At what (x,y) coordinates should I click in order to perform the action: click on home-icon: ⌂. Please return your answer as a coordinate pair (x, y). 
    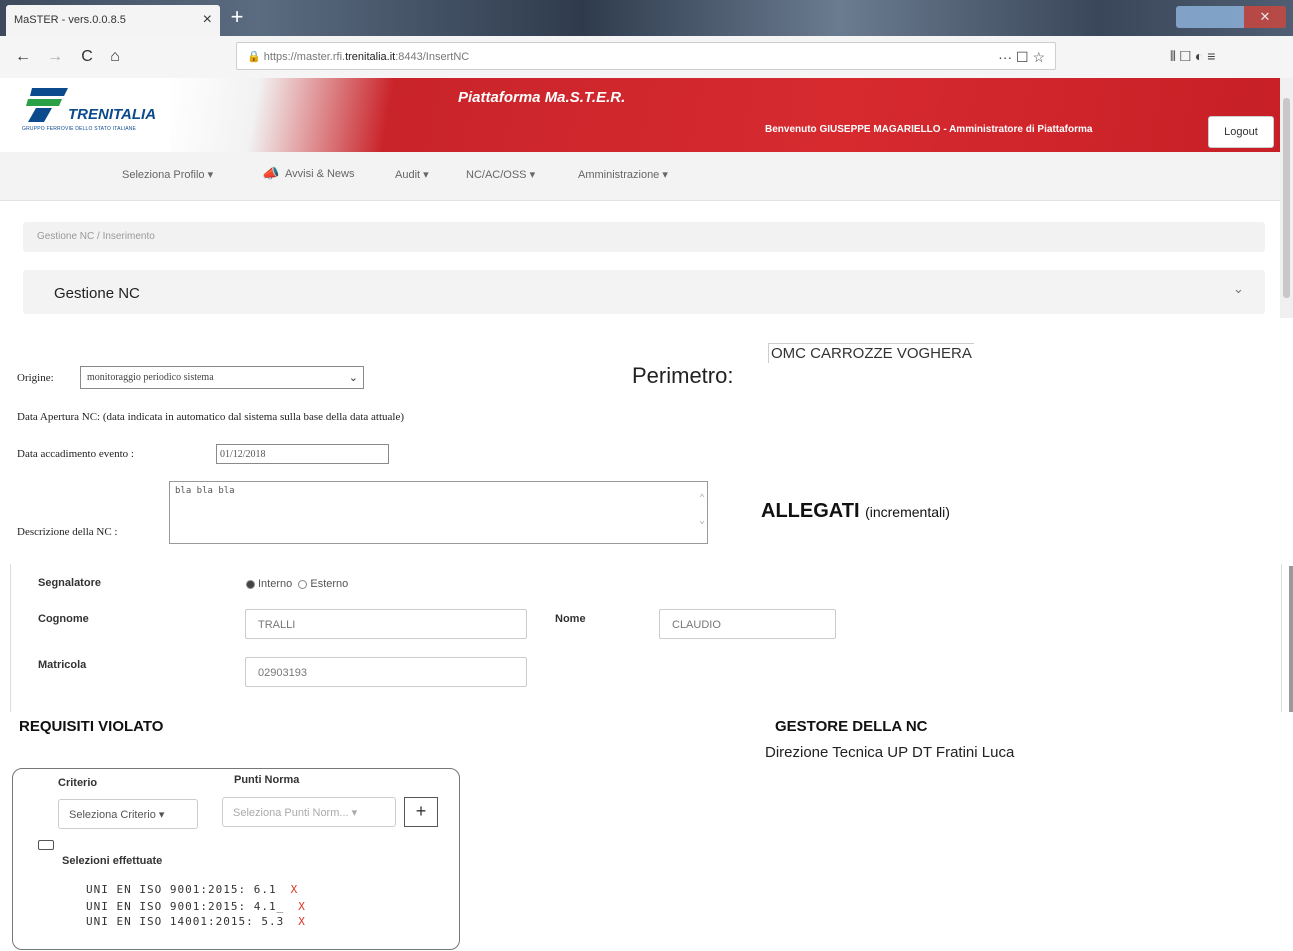
    Looking at the image, I should click on (115, 57).